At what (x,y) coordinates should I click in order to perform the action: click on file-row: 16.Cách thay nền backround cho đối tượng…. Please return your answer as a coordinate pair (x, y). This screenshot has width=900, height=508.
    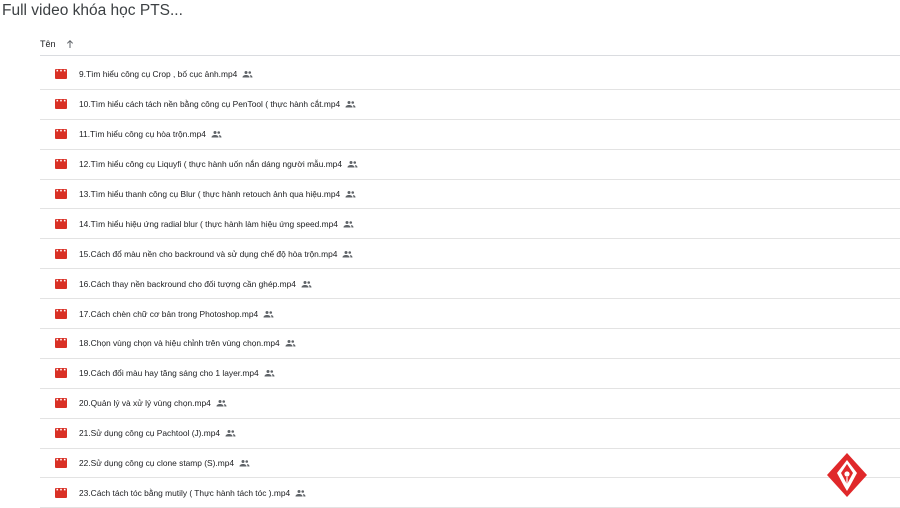
    Looking at the image, I should click on (470, 284).